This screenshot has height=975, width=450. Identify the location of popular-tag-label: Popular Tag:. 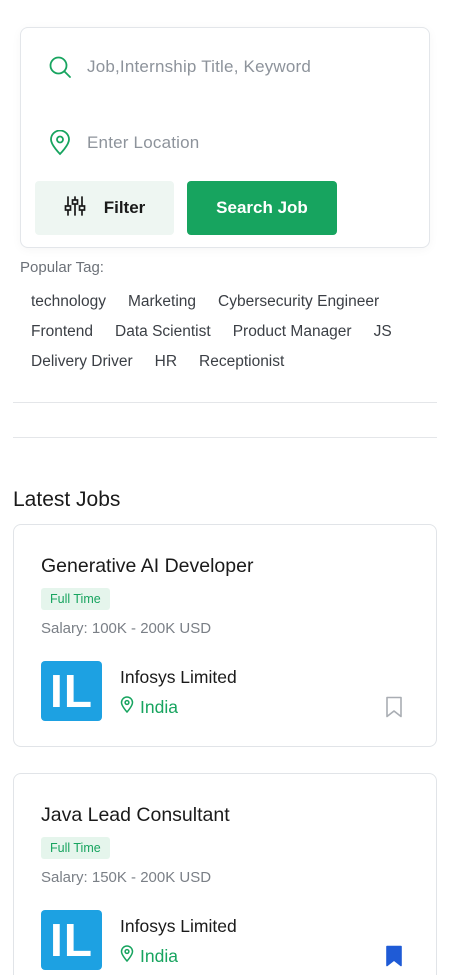
(62, 267).